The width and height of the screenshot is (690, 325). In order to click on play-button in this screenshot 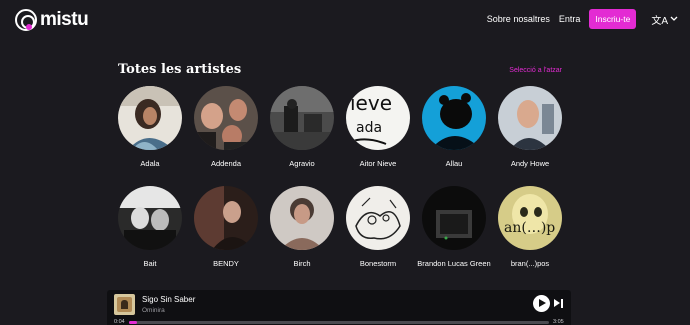, I will do `click(541, 303)`.